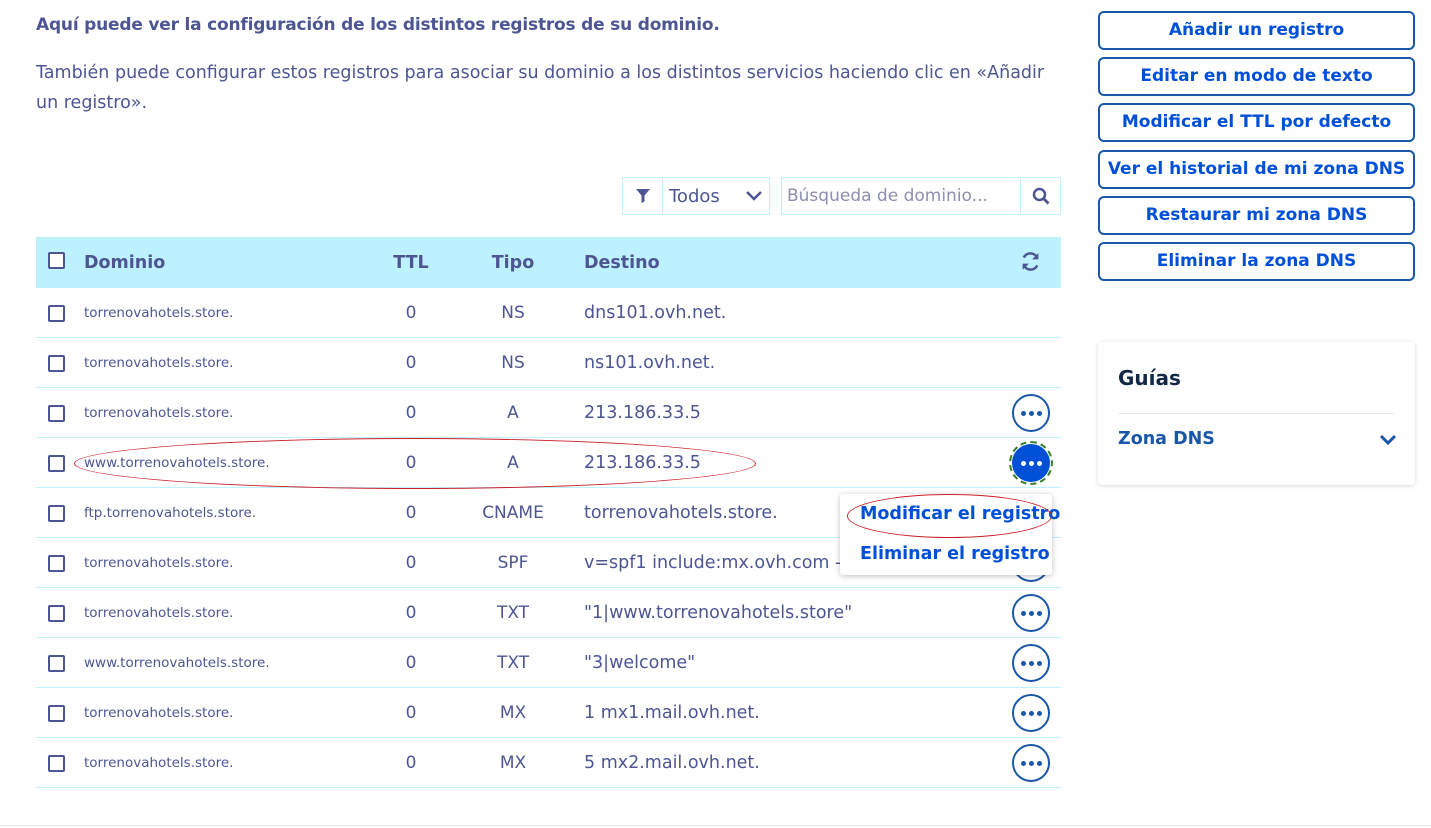 Image resolution: width=1431 pixels, height=828 pixels. I want to click on guides-title: Guías, so click(1149, 378).